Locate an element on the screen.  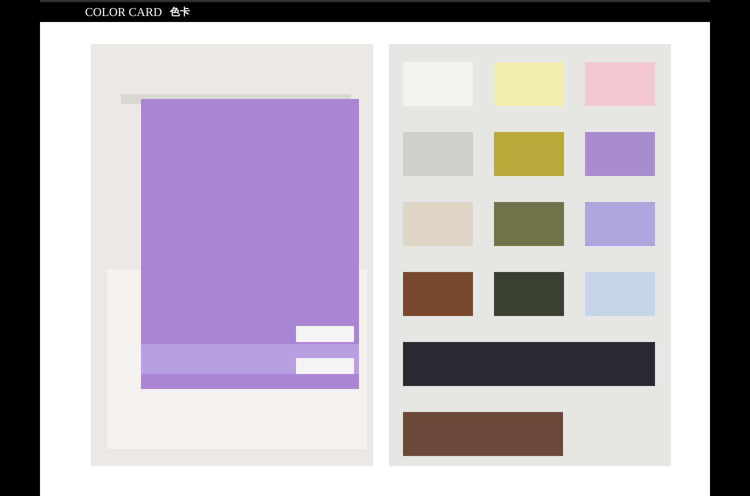
section-title: COLOR CARD is located at coordinates (123, 12).